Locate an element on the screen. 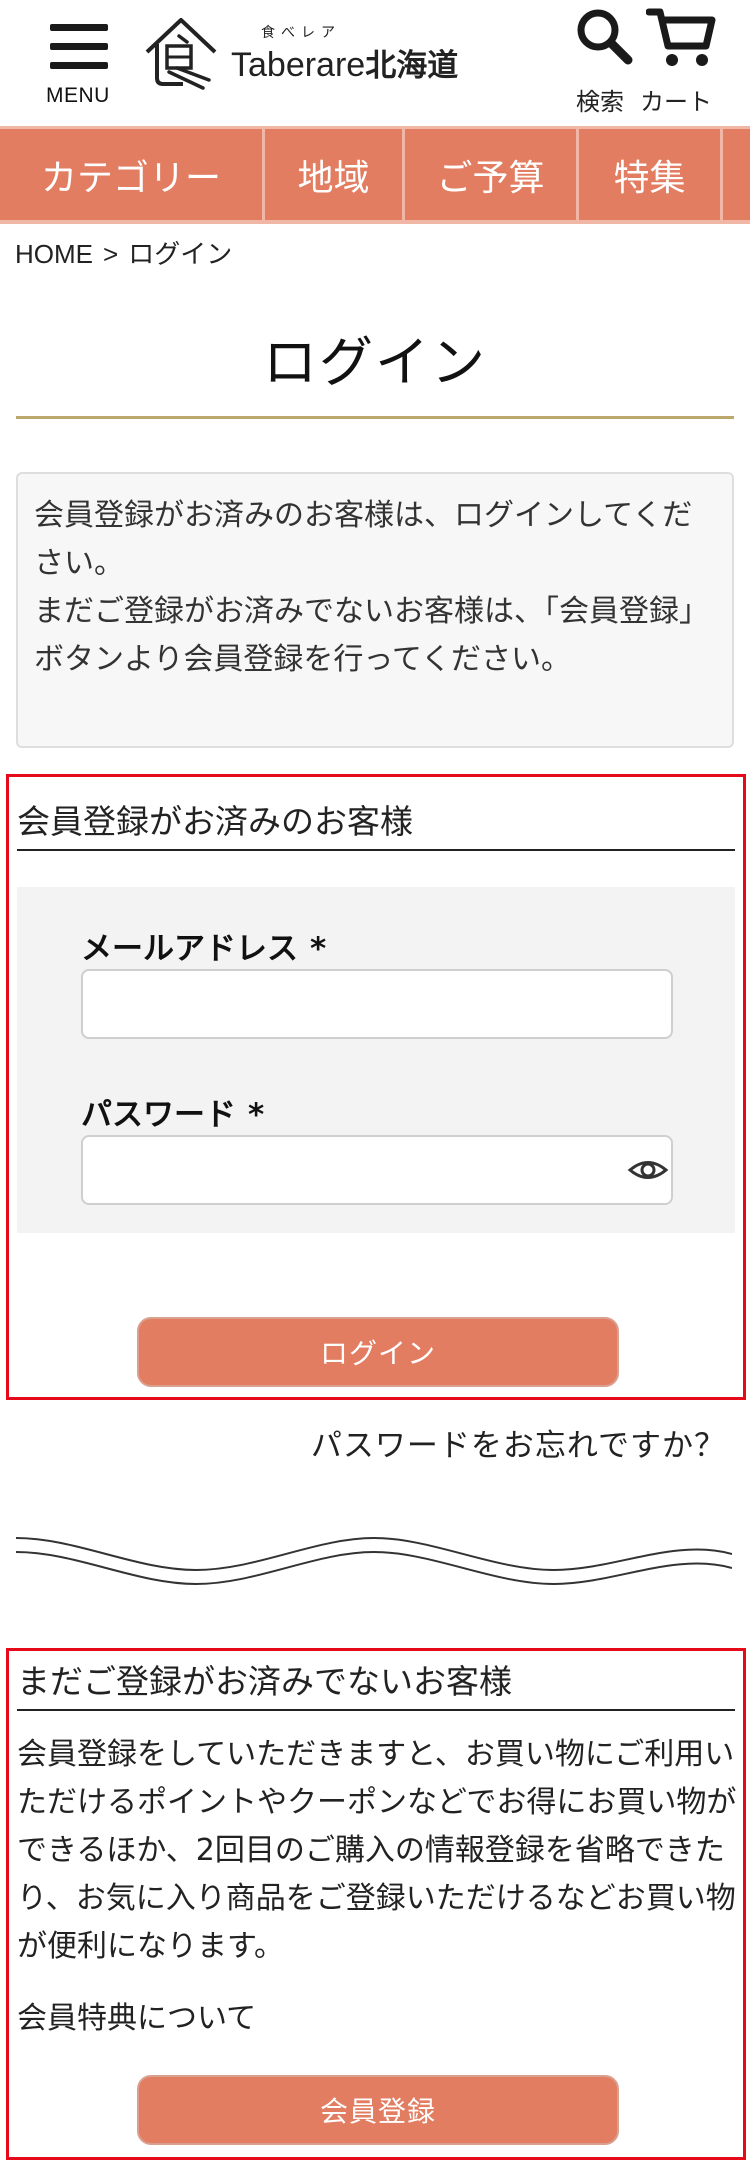 The width and height of the screenshot is (750, 2168). search-button: 検索 is located at coordinates (607, 61).